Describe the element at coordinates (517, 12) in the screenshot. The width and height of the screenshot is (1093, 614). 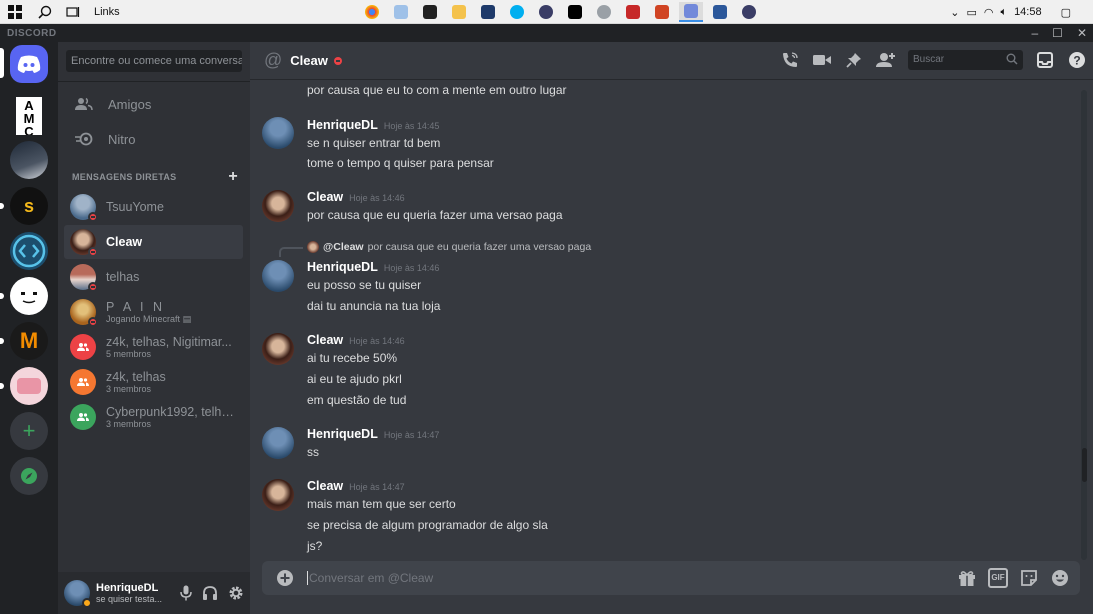
I see `skype-icon` at that location.